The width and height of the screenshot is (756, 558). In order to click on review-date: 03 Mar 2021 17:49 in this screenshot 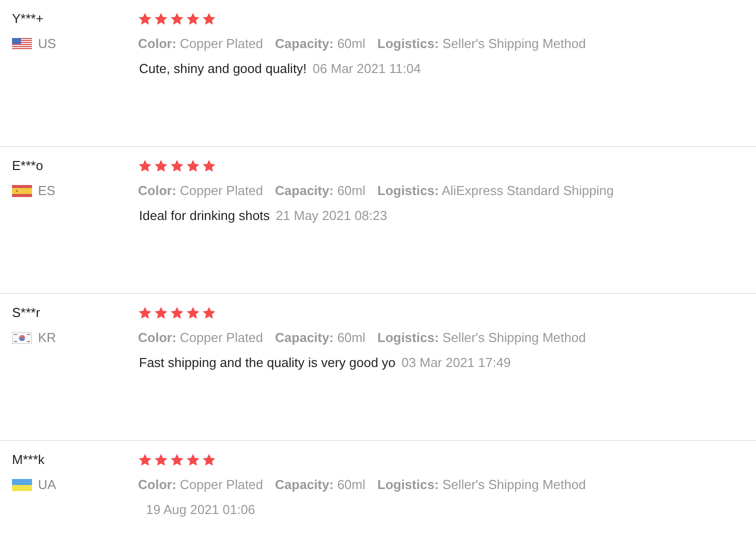, I will do `click(456, 363)`.